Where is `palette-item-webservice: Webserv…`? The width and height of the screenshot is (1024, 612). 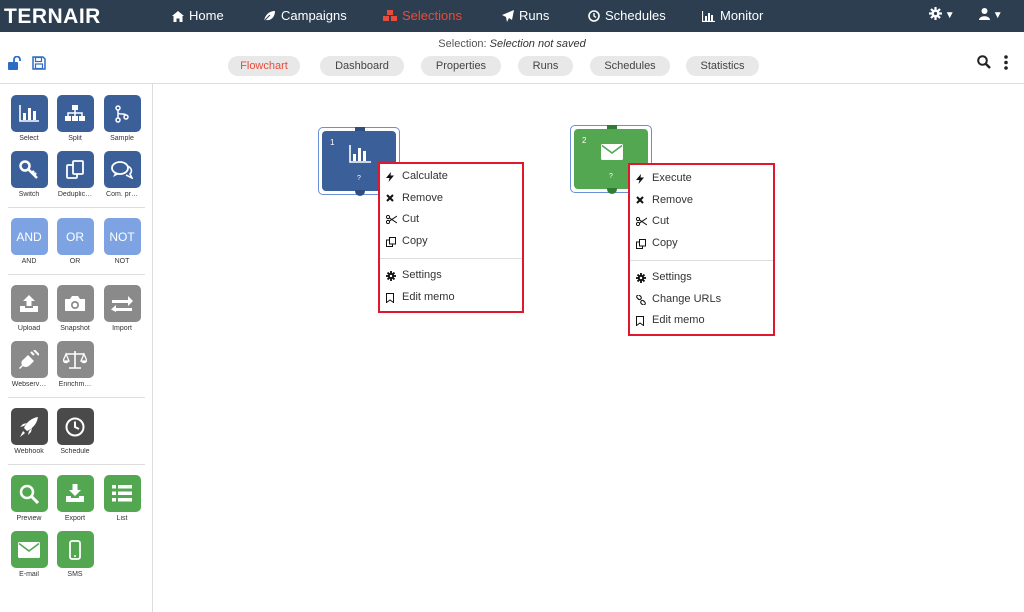
palette-item-webservice: Webserv… is located at coordinates (29, 364).